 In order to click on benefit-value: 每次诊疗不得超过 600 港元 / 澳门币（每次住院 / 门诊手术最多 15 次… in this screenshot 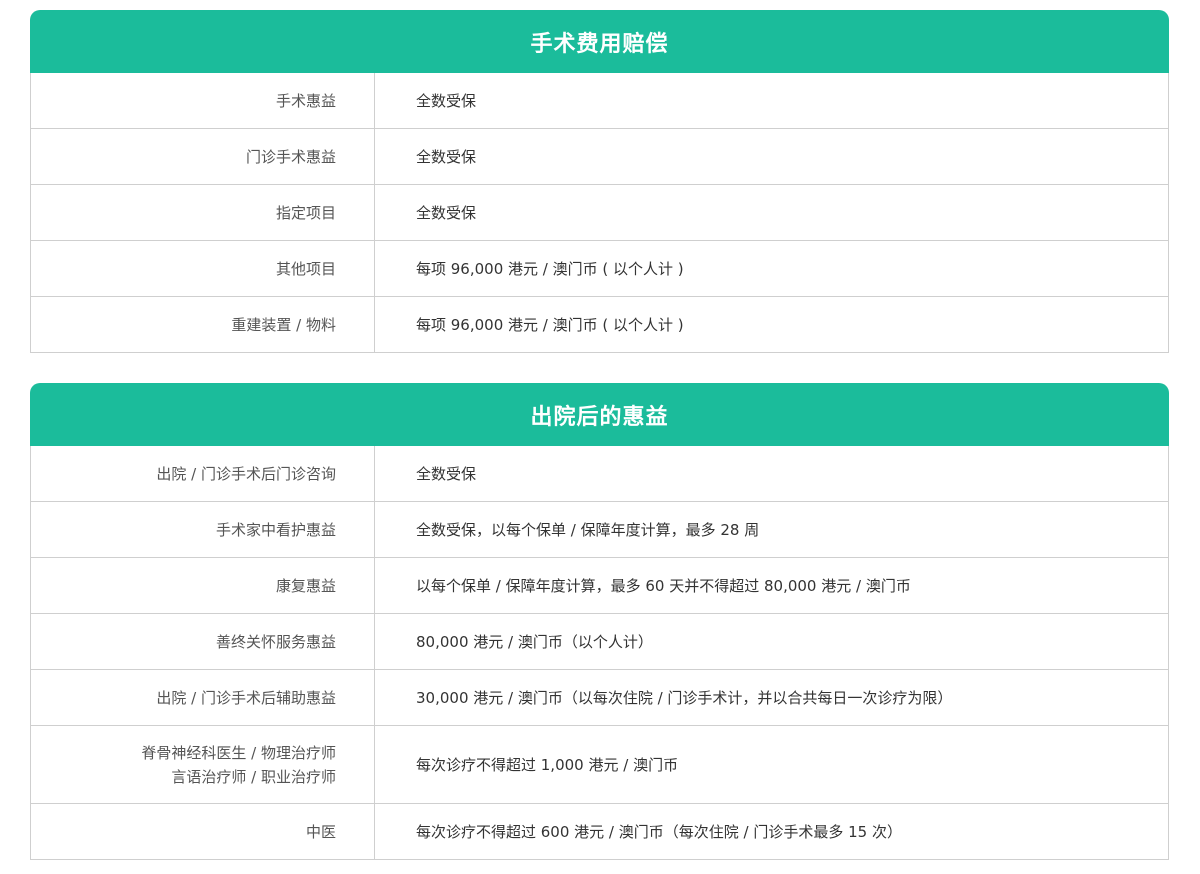, I will do `click(659, 832)`.